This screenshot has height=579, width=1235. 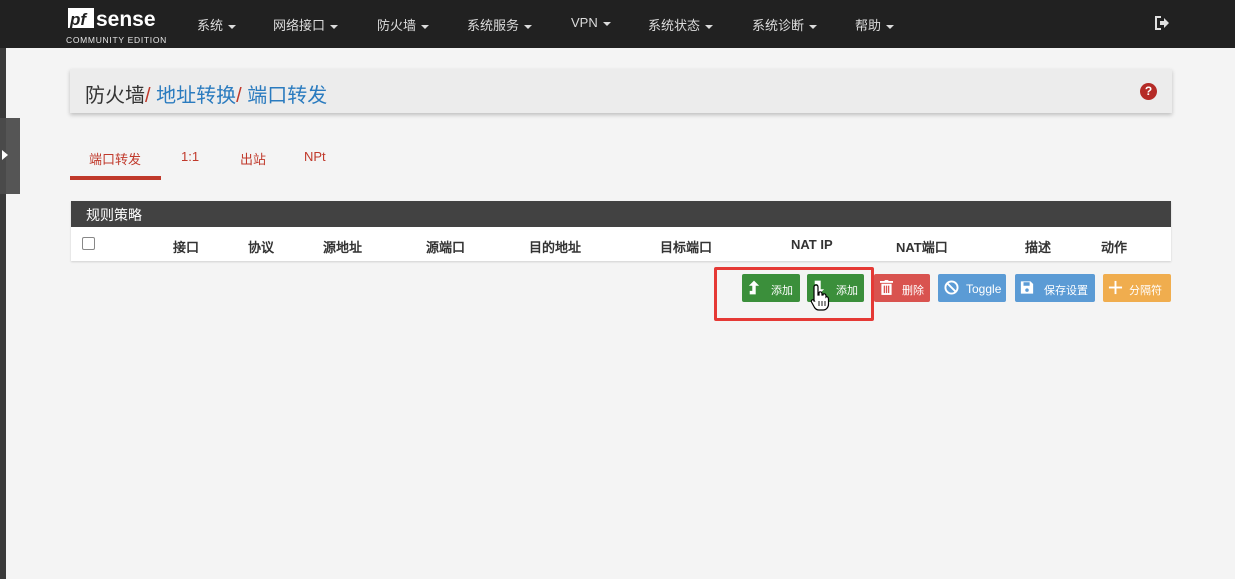 I want to click on toggle-label: Toggle, so click(x=984, y=289).